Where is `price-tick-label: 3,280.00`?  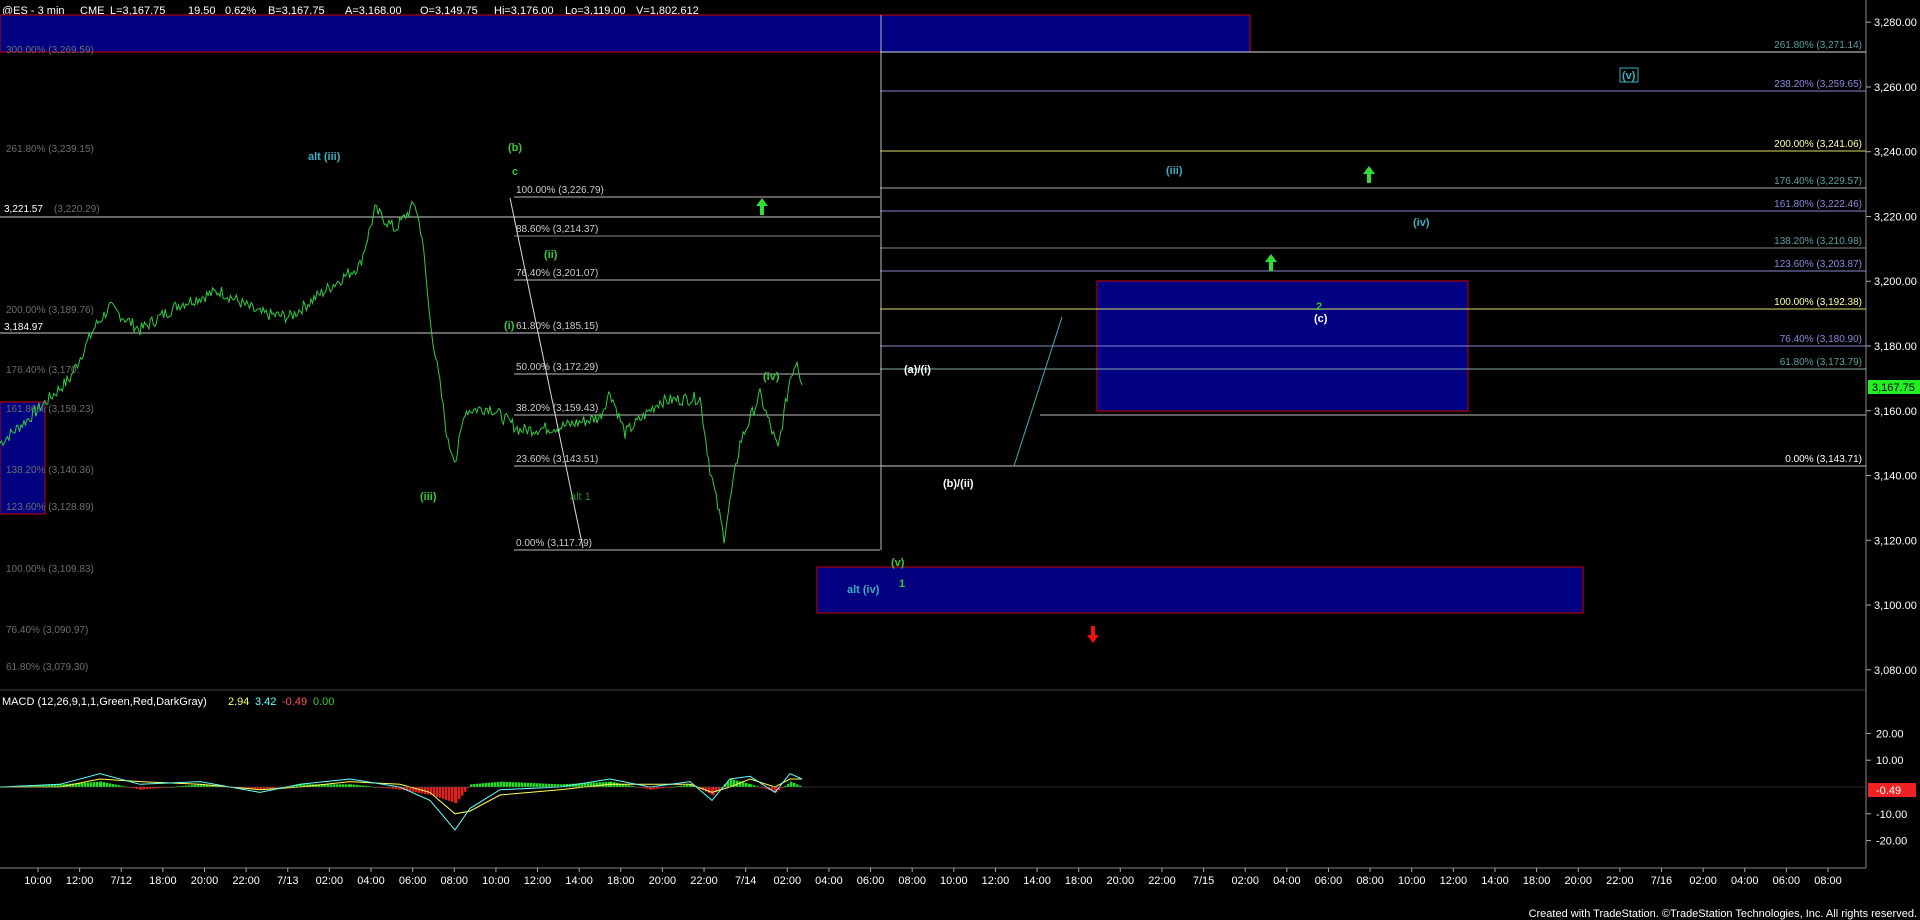 price-tick-label: 3,280.00 is located at coordinates (1895, 23).